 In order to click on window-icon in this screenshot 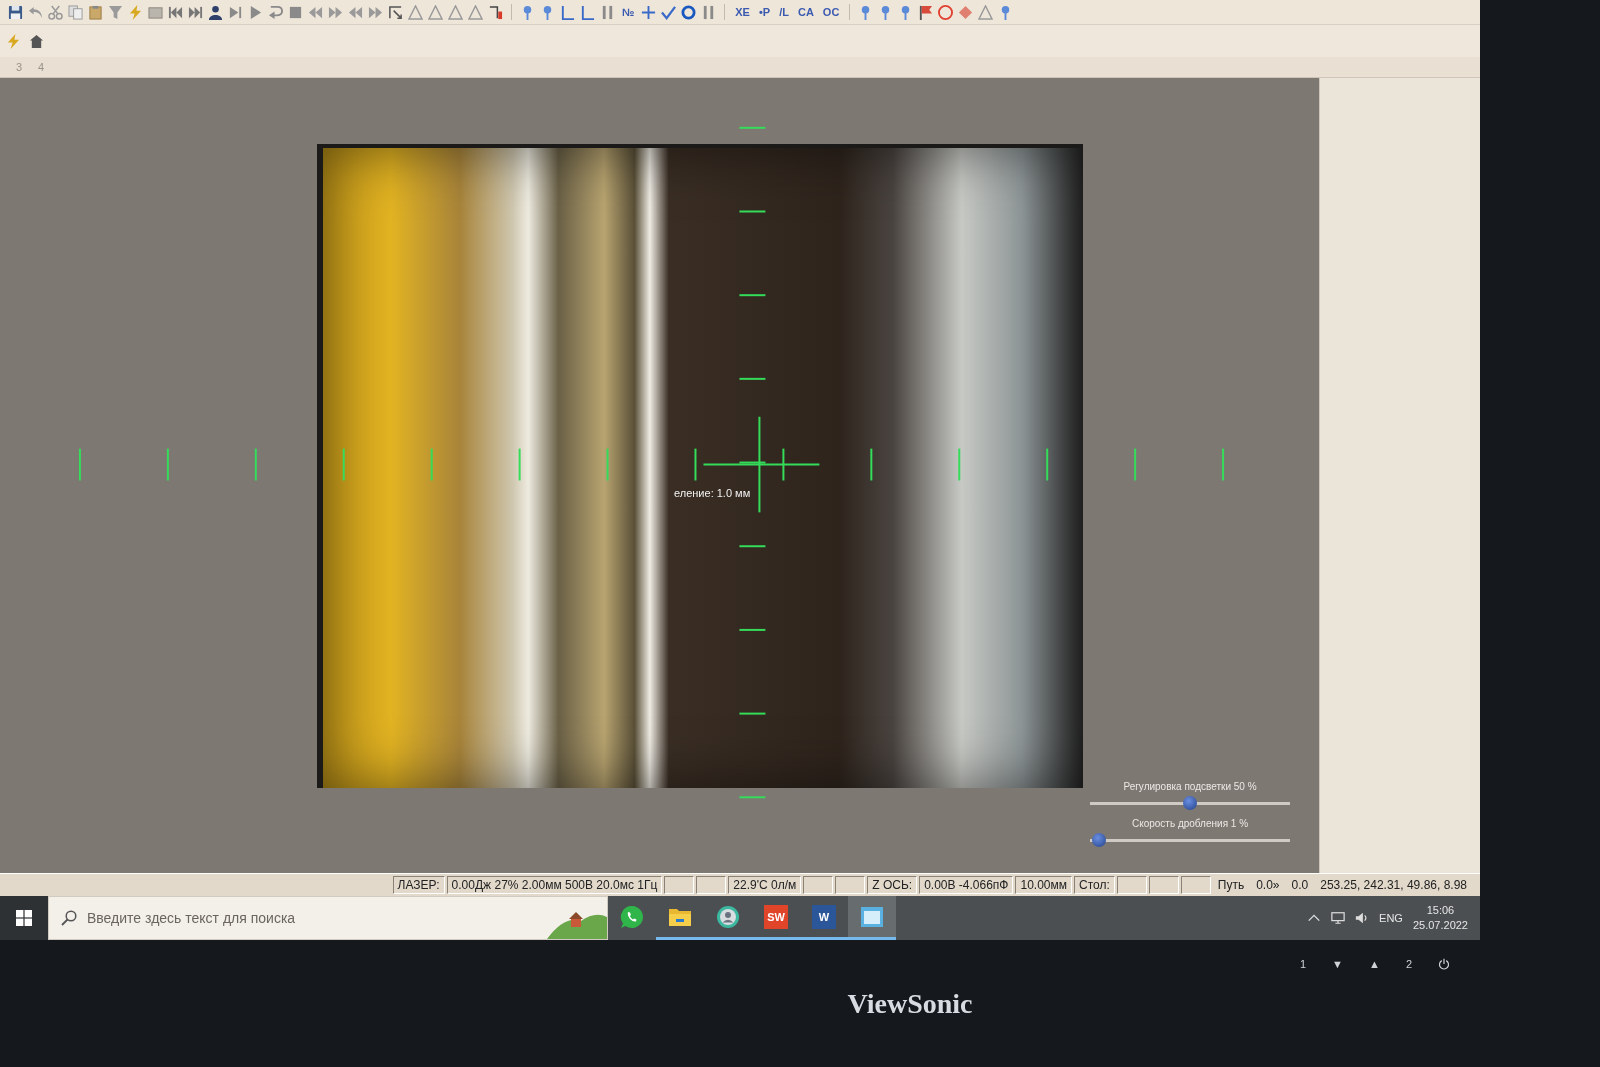, I will do `click(872, 916)`.